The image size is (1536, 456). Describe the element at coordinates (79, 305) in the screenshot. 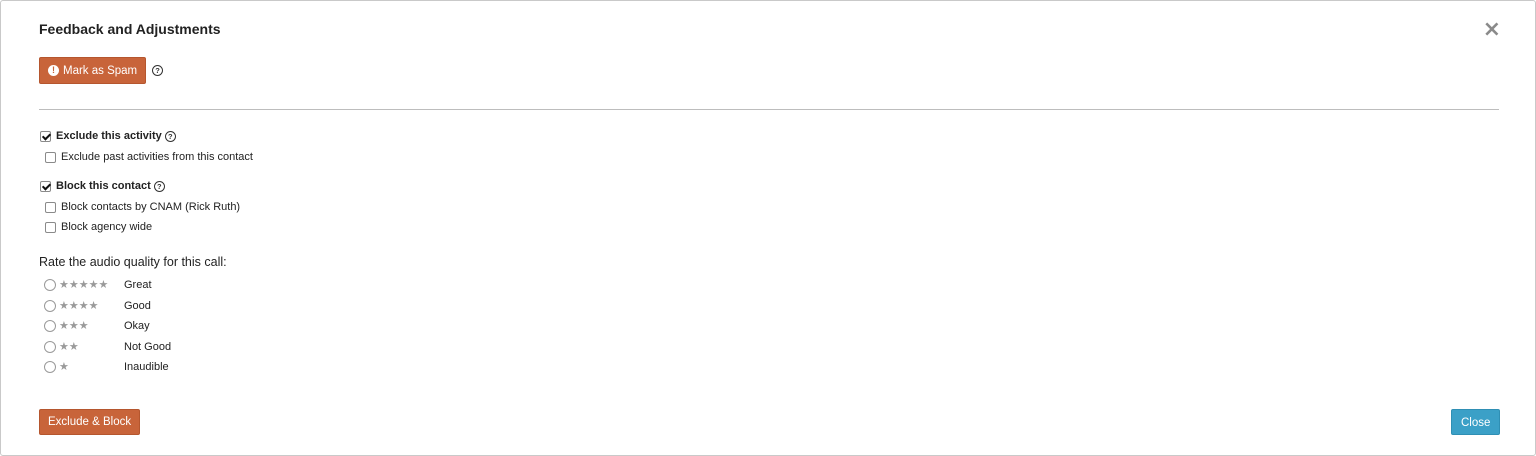

I see `star-icons: ★★★★` at that location.